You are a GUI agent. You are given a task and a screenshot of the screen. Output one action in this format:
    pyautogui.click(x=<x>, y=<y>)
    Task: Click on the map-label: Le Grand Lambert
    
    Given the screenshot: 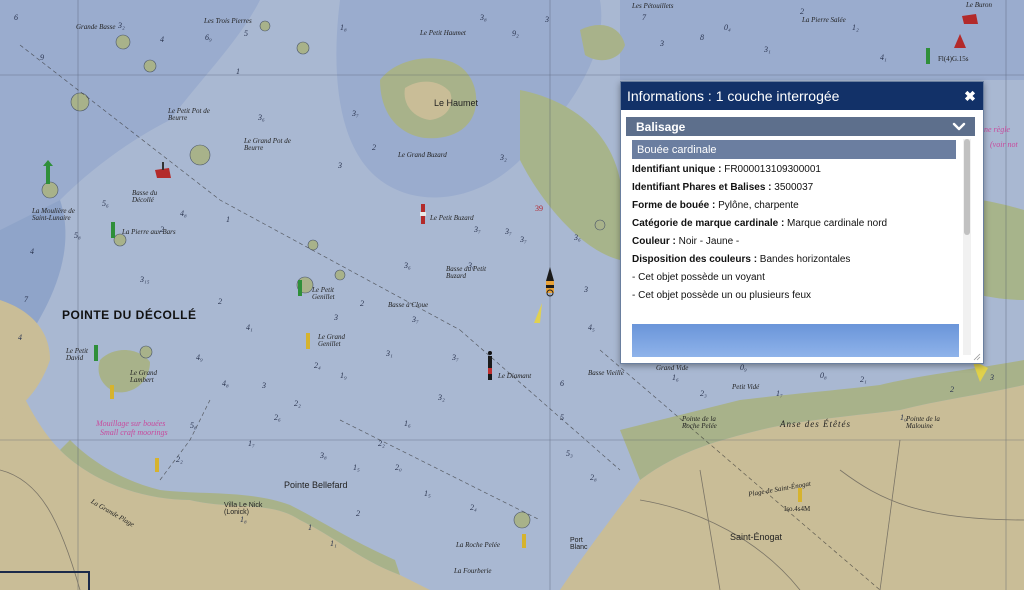 What is the action you would take?
    pyautogui.click(x=144, y=376)
    